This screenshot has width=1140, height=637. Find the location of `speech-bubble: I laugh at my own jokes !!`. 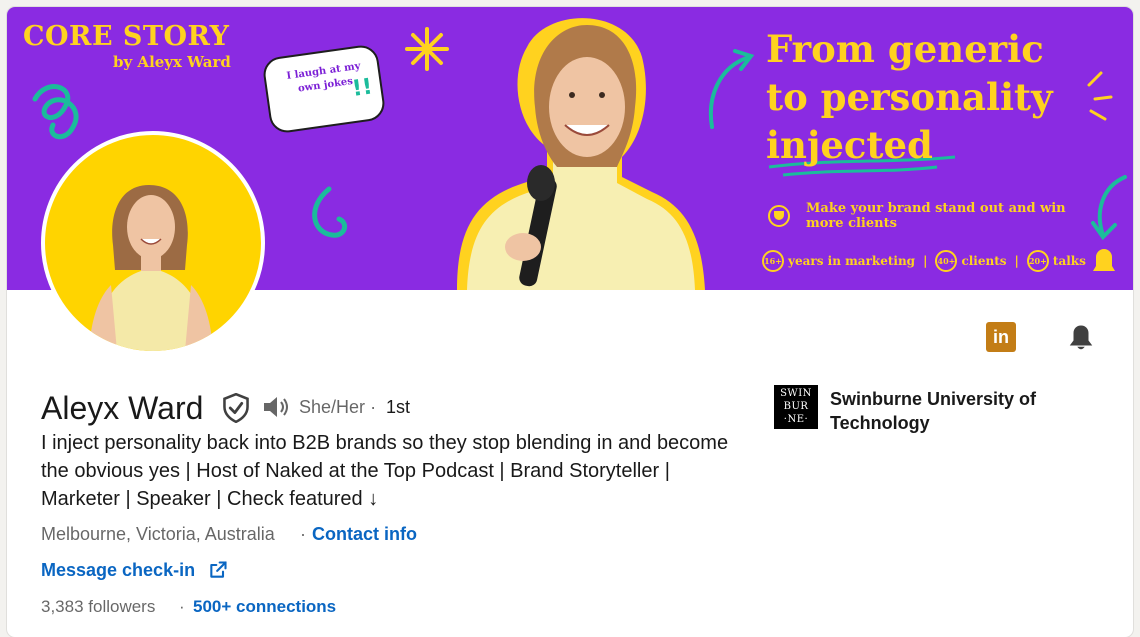

speech-bubble: I laugh at my own jokes !! is located at coordinates (324, 89).